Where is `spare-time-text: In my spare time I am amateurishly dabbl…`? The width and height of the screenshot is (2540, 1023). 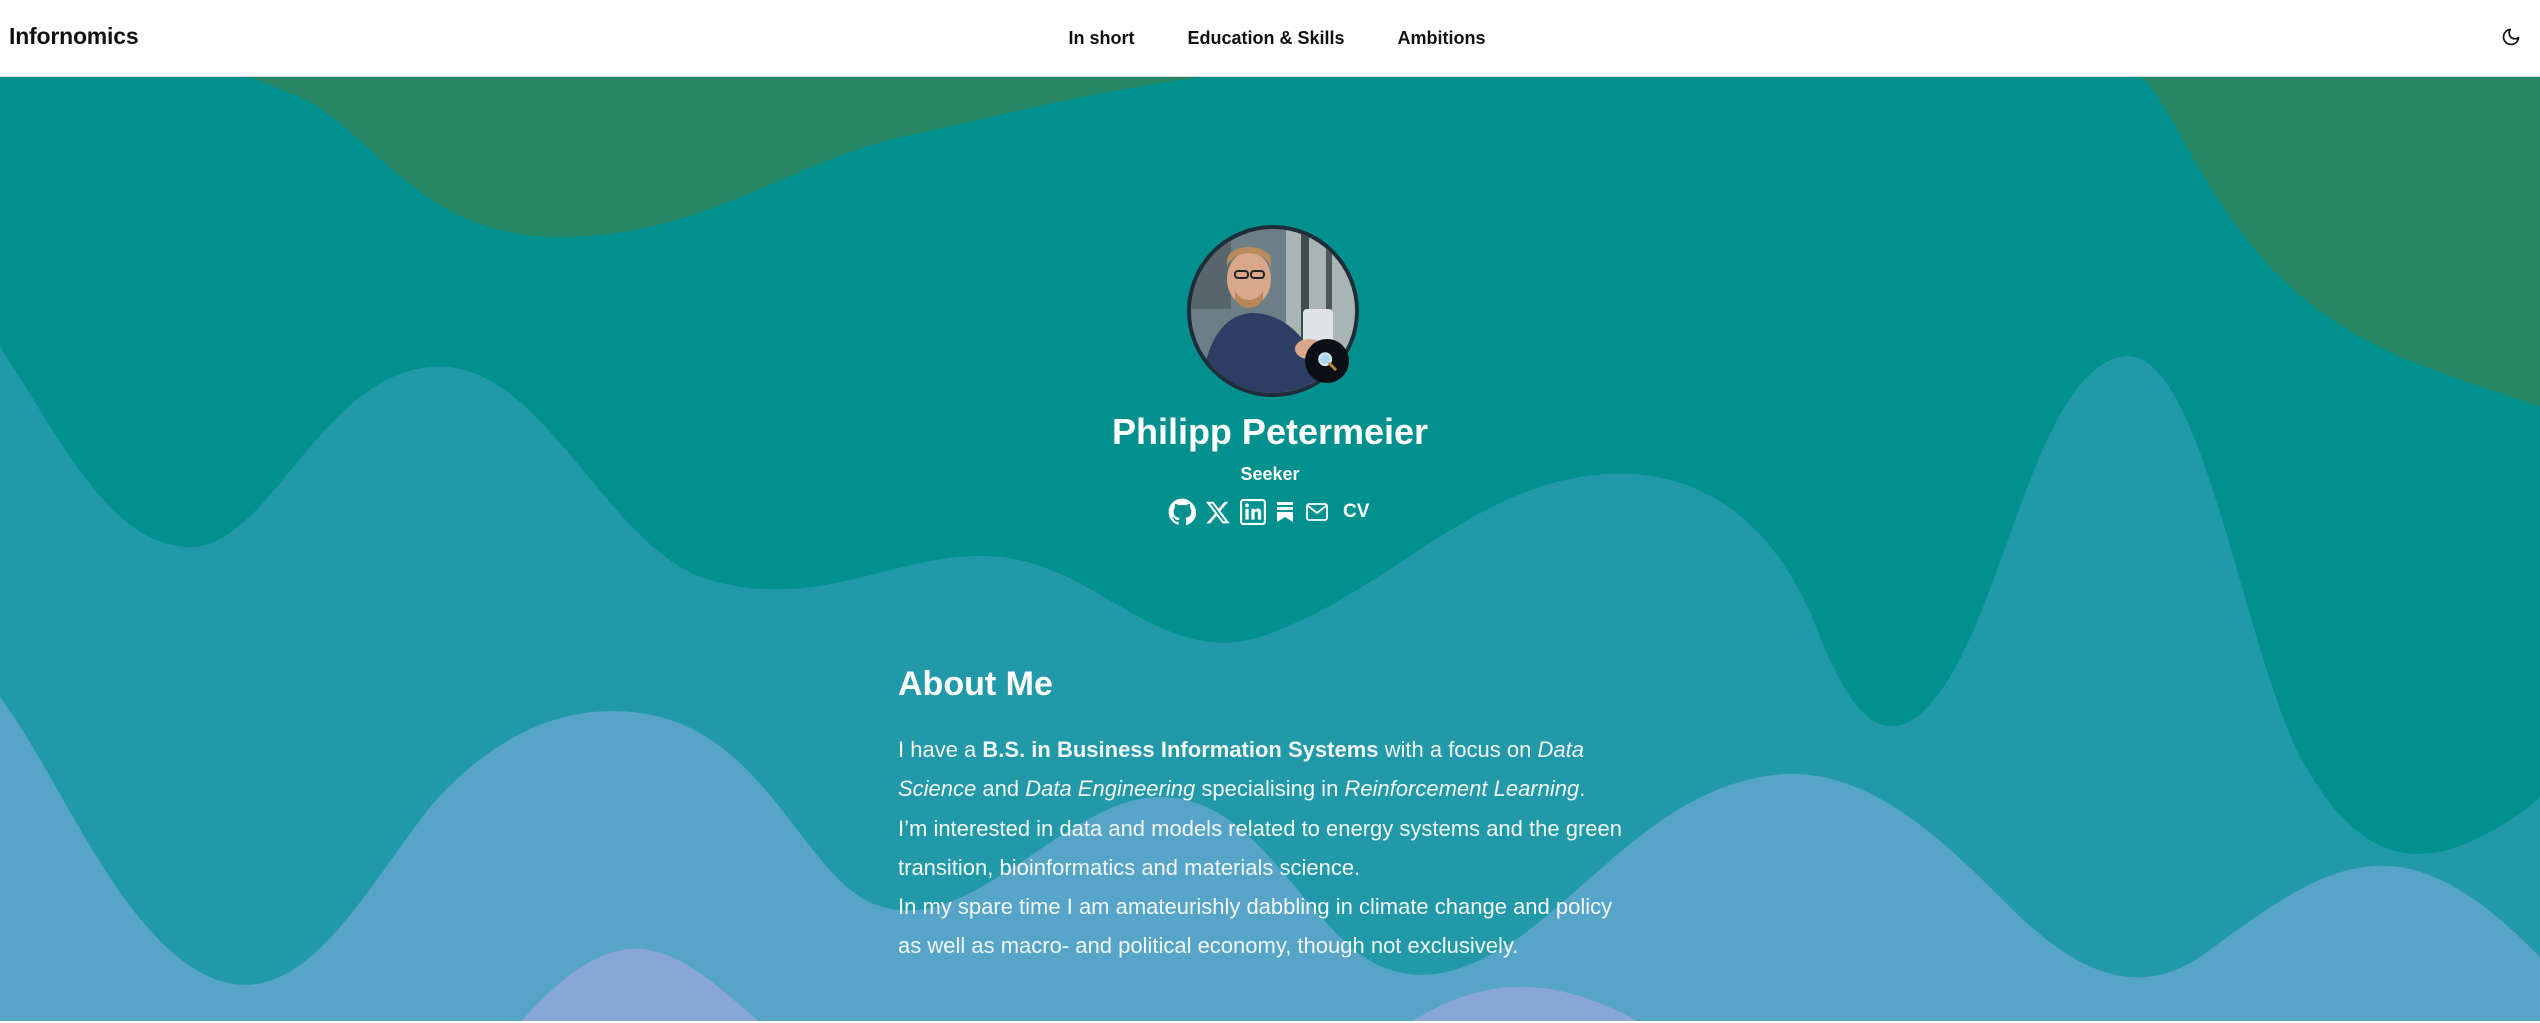
spare-time-text: In my spare time I am amateurishly dabbl… is located at coordinates (1255, 926).